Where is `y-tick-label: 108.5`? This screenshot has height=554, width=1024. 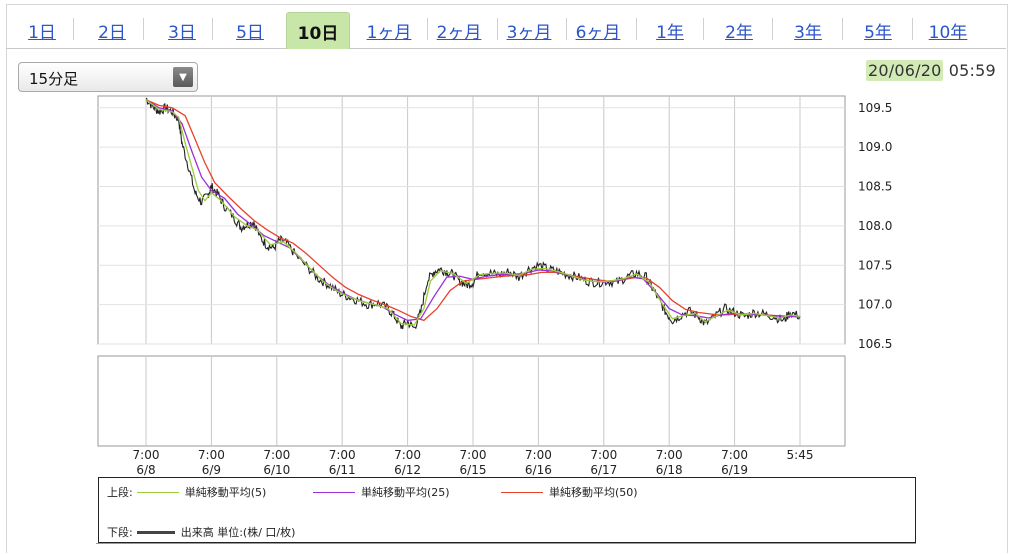 y-tick-label: 108.5 is located at coordinates (875, 187).